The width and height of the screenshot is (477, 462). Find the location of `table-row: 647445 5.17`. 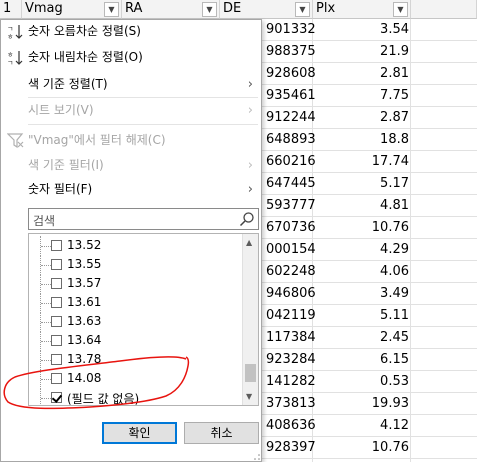

table-row: 647445 5.17 is located at coordinates (369, 184).